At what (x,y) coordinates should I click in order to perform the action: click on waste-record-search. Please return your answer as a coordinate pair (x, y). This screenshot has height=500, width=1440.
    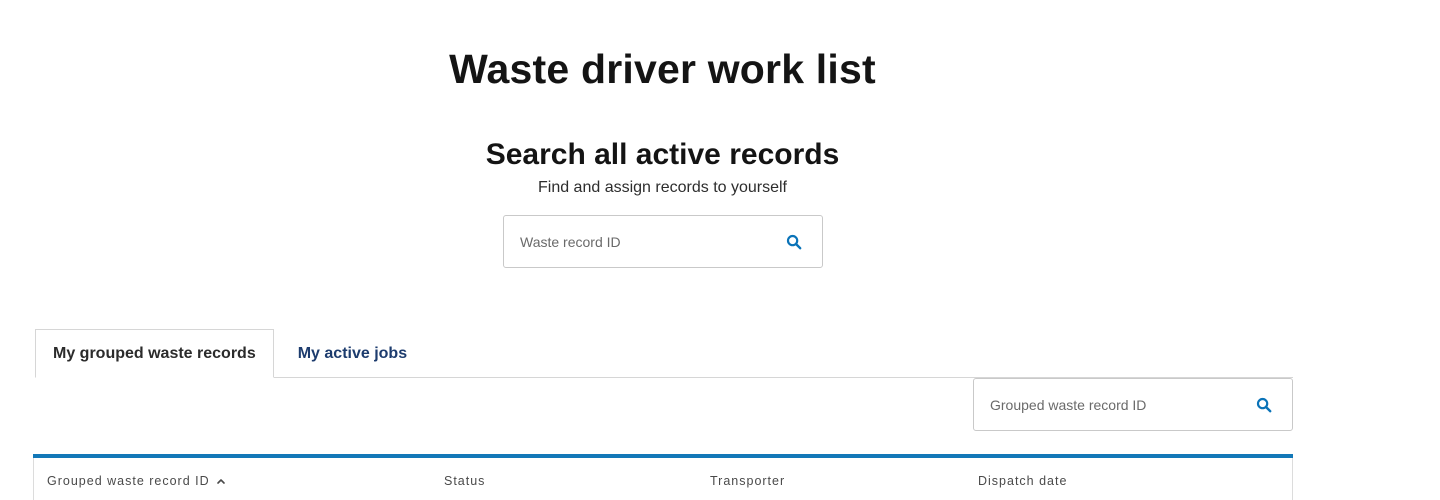
    Looking at the image, I should click on (663, 241).